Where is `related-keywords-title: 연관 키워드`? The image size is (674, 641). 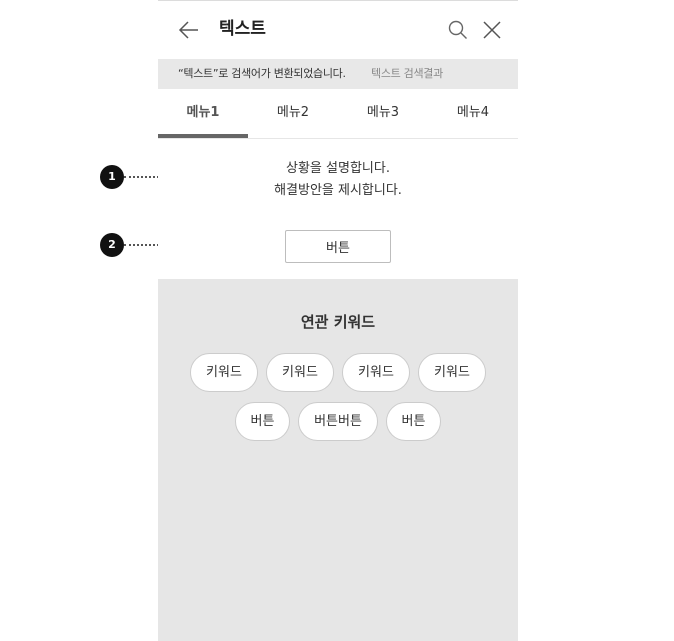
related-keywords-title: 연관 키워드 is located at coordinates (338, 322).